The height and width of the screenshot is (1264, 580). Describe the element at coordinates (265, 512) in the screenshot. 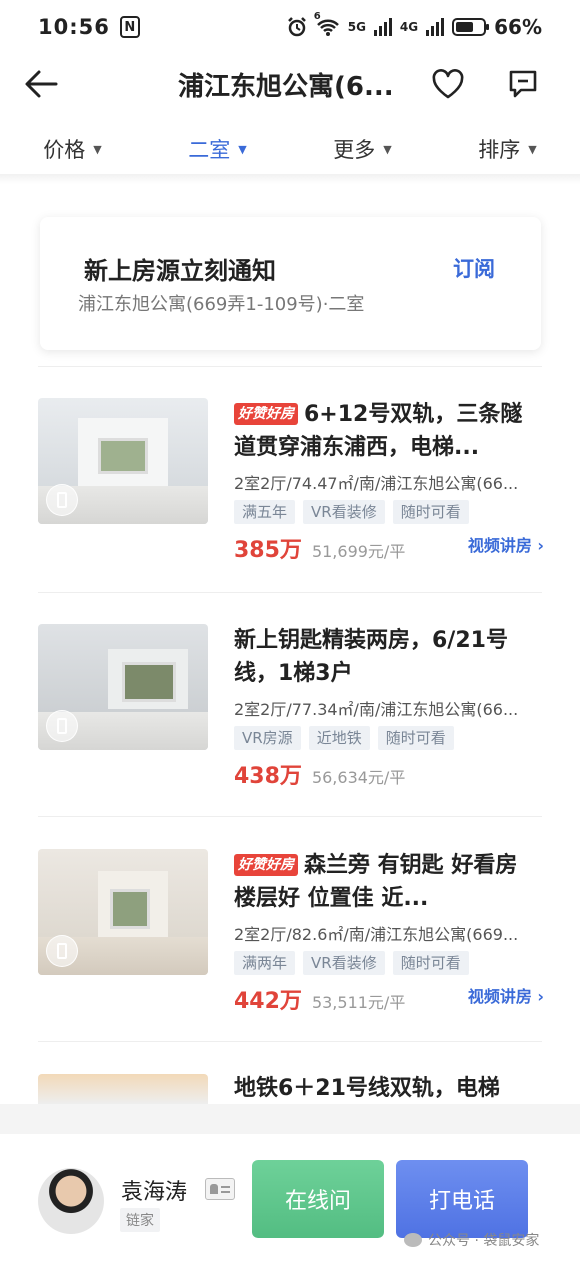

I see `tag: 满五年` at that location.